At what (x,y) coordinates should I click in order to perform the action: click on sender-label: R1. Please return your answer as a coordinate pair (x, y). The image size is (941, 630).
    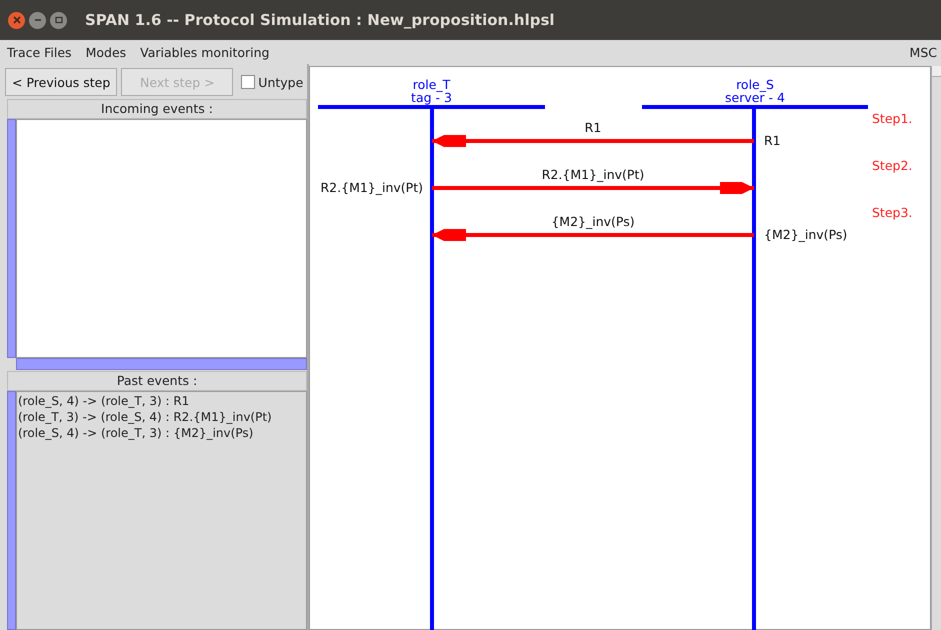
    Looking at the image, I should click on (772, 140).